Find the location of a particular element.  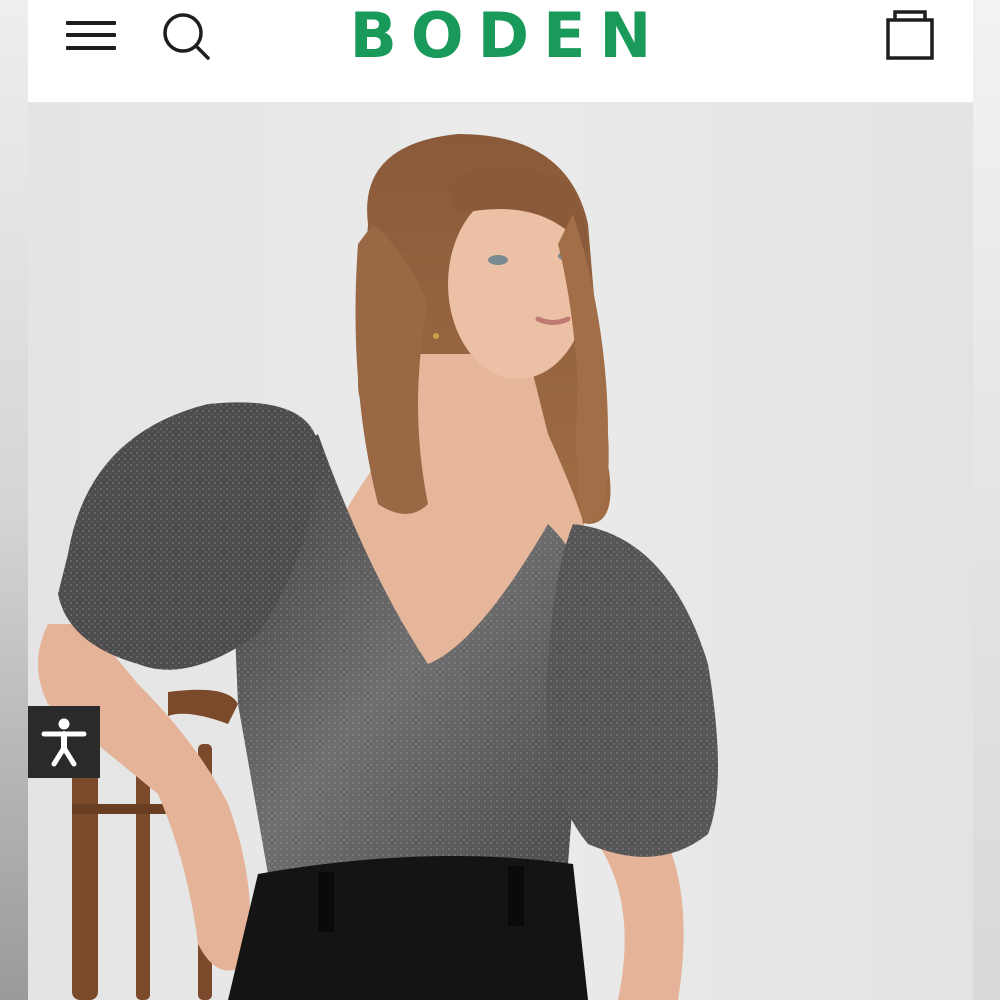

bag-button is located at coordinates (911, 36).